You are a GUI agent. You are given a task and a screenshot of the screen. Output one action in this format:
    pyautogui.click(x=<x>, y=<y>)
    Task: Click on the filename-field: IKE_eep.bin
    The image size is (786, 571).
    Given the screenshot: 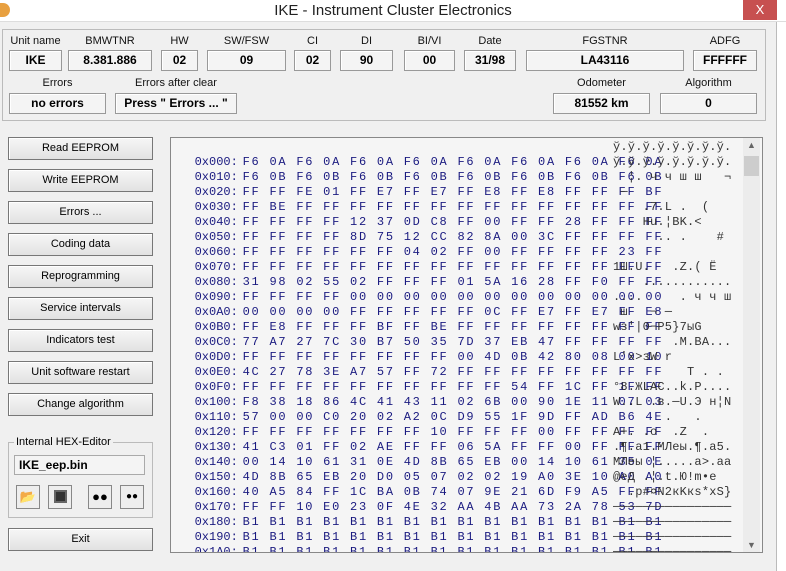 What is the action you would take?
    pyautogui.click(x=79, y=465)
    